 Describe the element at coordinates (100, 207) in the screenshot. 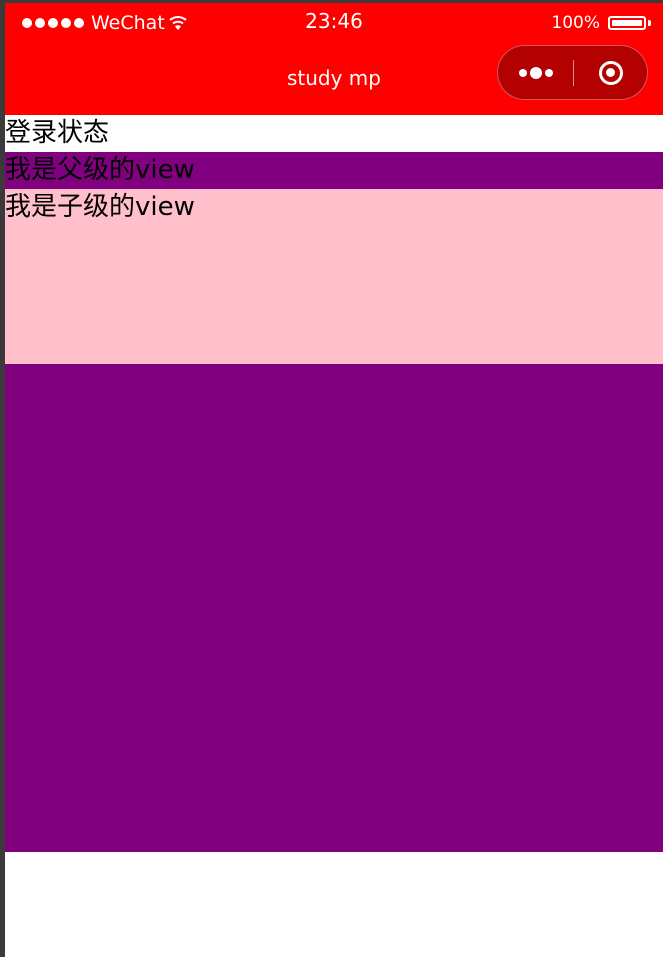

I see `child-view-text: 我是子级的view` at that location.